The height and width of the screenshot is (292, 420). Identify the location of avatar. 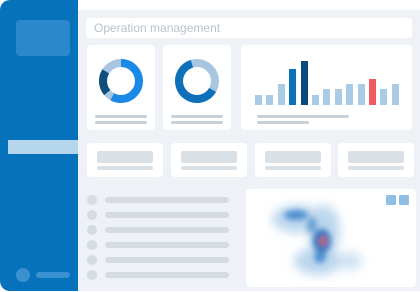
(23, 275).